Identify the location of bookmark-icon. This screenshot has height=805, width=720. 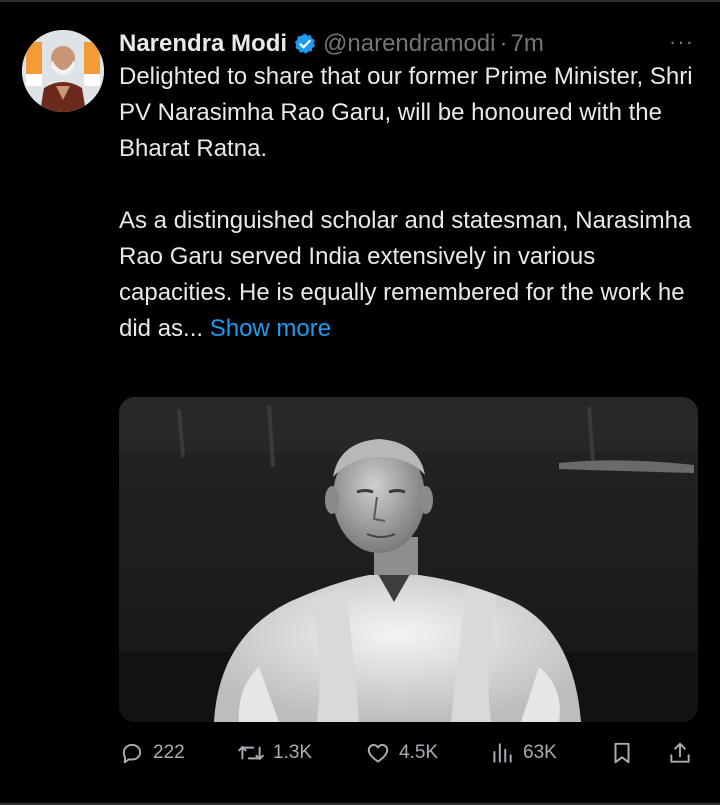
(622, 753).